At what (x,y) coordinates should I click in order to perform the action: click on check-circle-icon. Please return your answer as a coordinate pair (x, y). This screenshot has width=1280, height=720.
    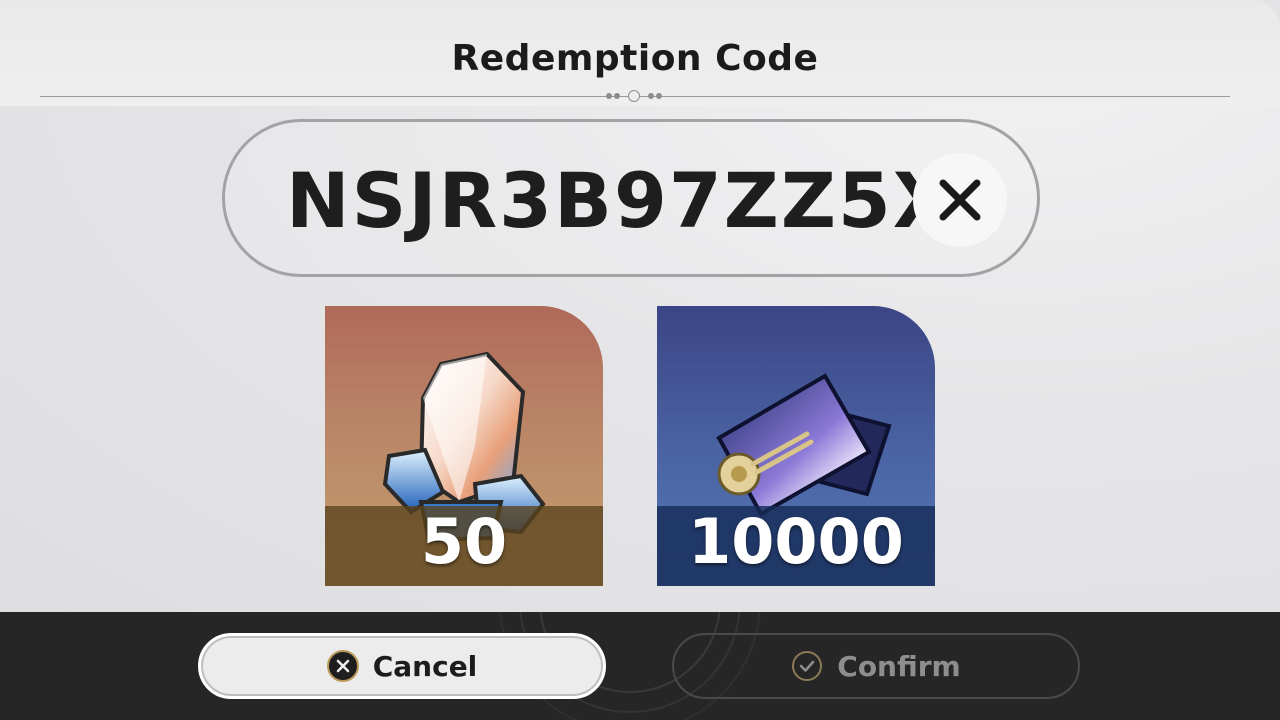
    Looking at the image, I should click on (807, 666).